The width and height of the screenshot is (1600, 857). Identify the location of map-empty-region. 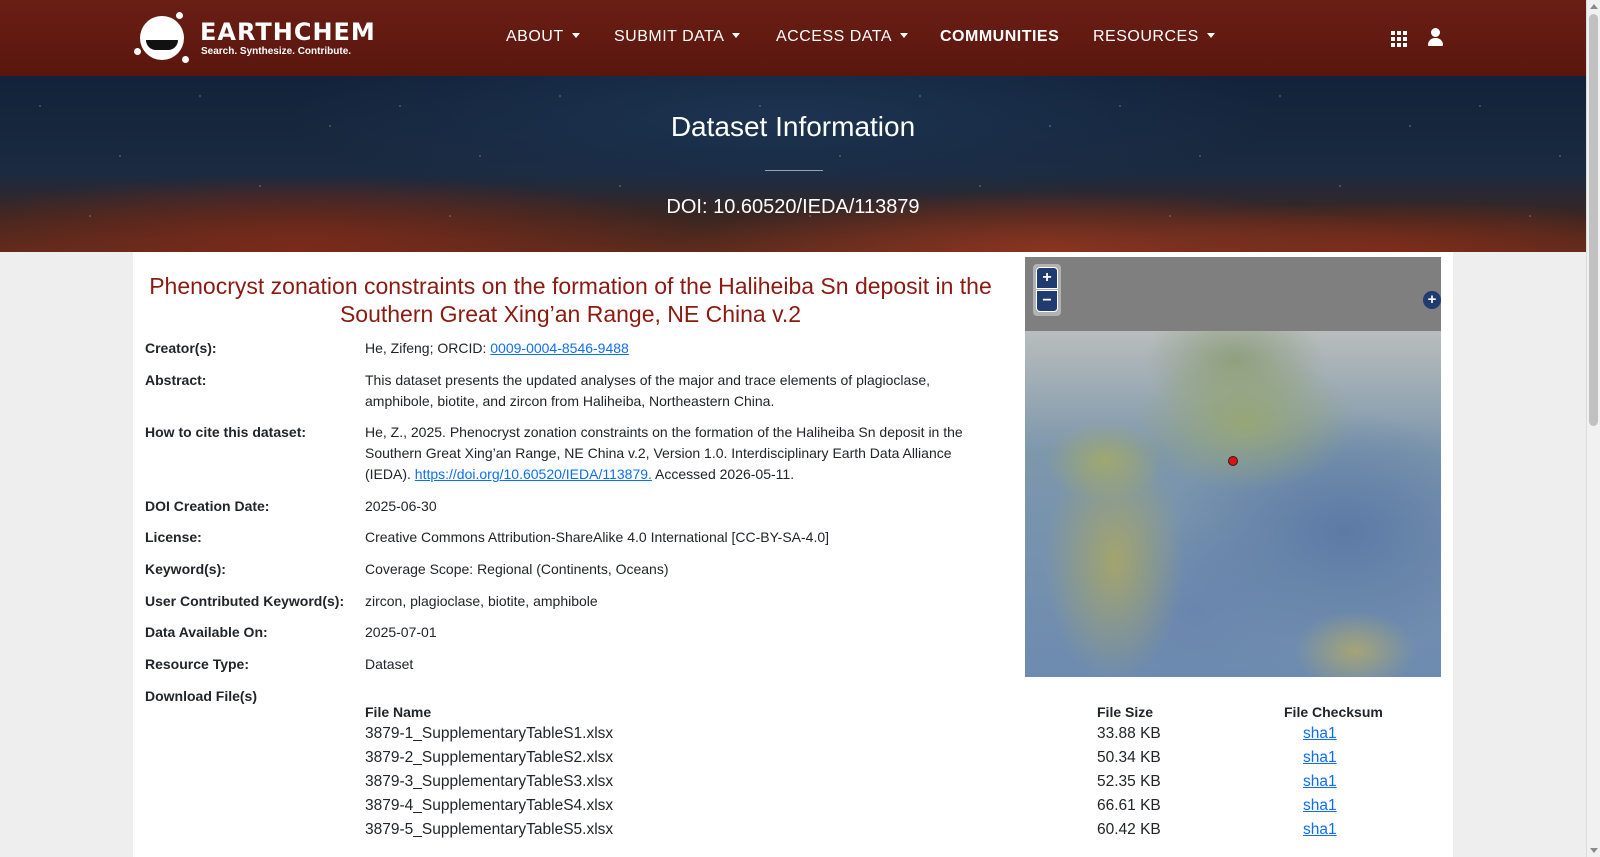
(1233, 294).